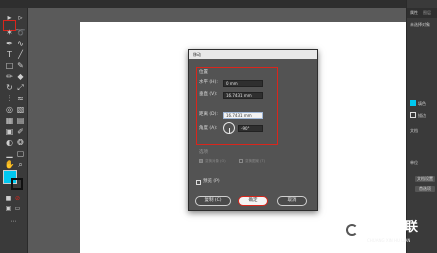 The width and height of the screenshot is (437, 253). Describe the element at coordinates (9, 98) in the screenshot. I see `width-tool-icon: ⫶` at that location.